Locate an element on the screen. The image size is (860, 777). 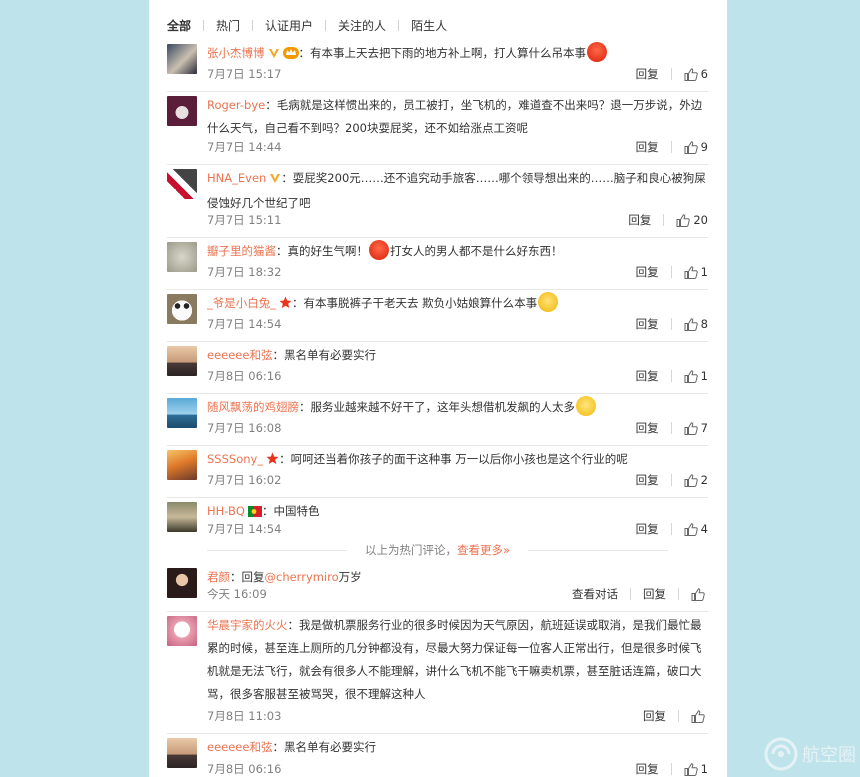
comment-username: 君颜 is located at coordinates (218, 577).